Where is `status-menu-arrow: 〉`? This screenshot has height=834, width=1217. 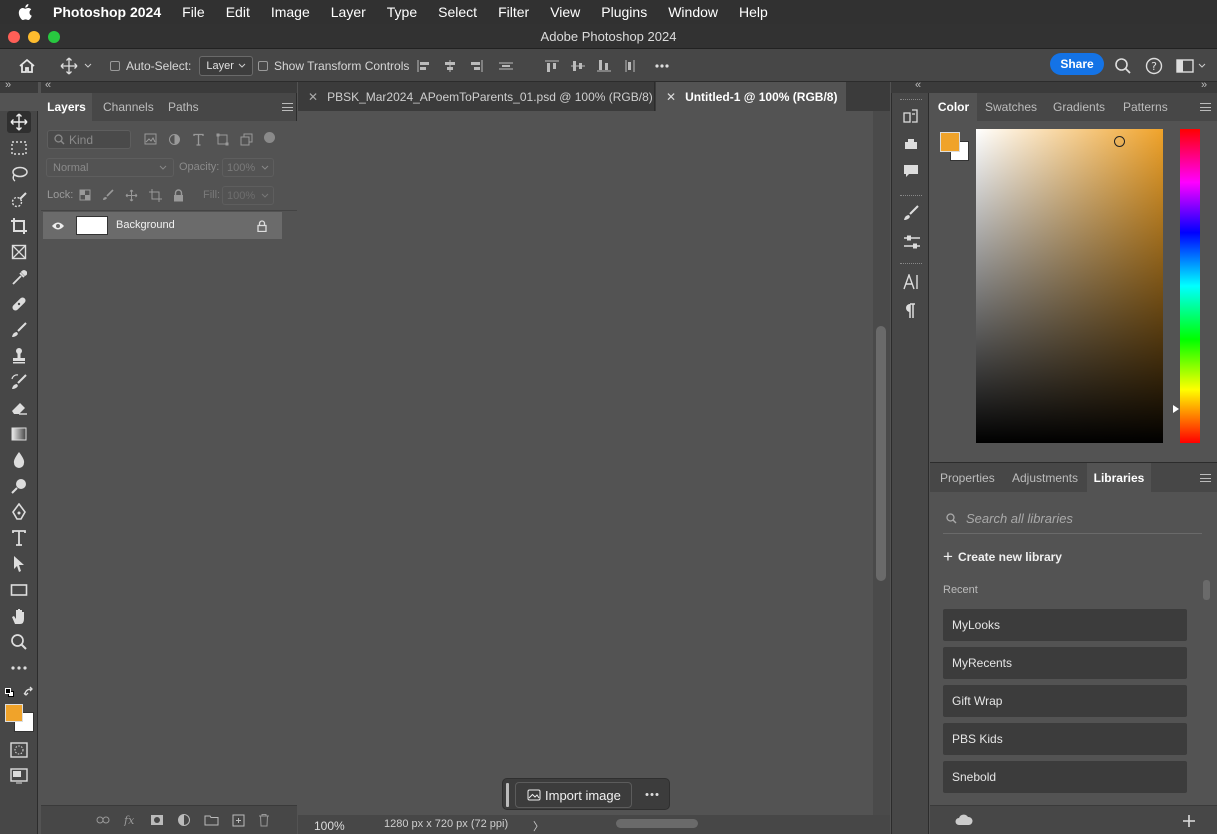 status-menu-arrow: 〉 is located at coordinates (538, 826).